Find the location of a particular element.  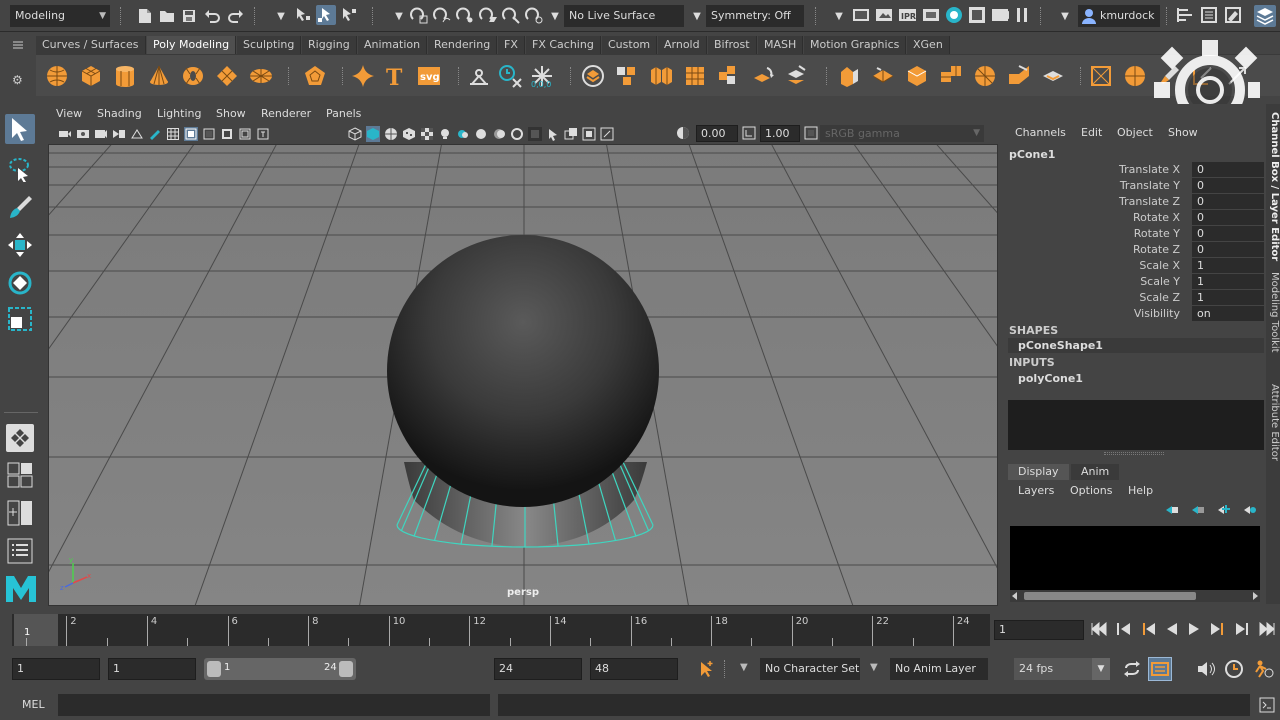

shelf-tab: Animation is located at coordinates (393, 45).